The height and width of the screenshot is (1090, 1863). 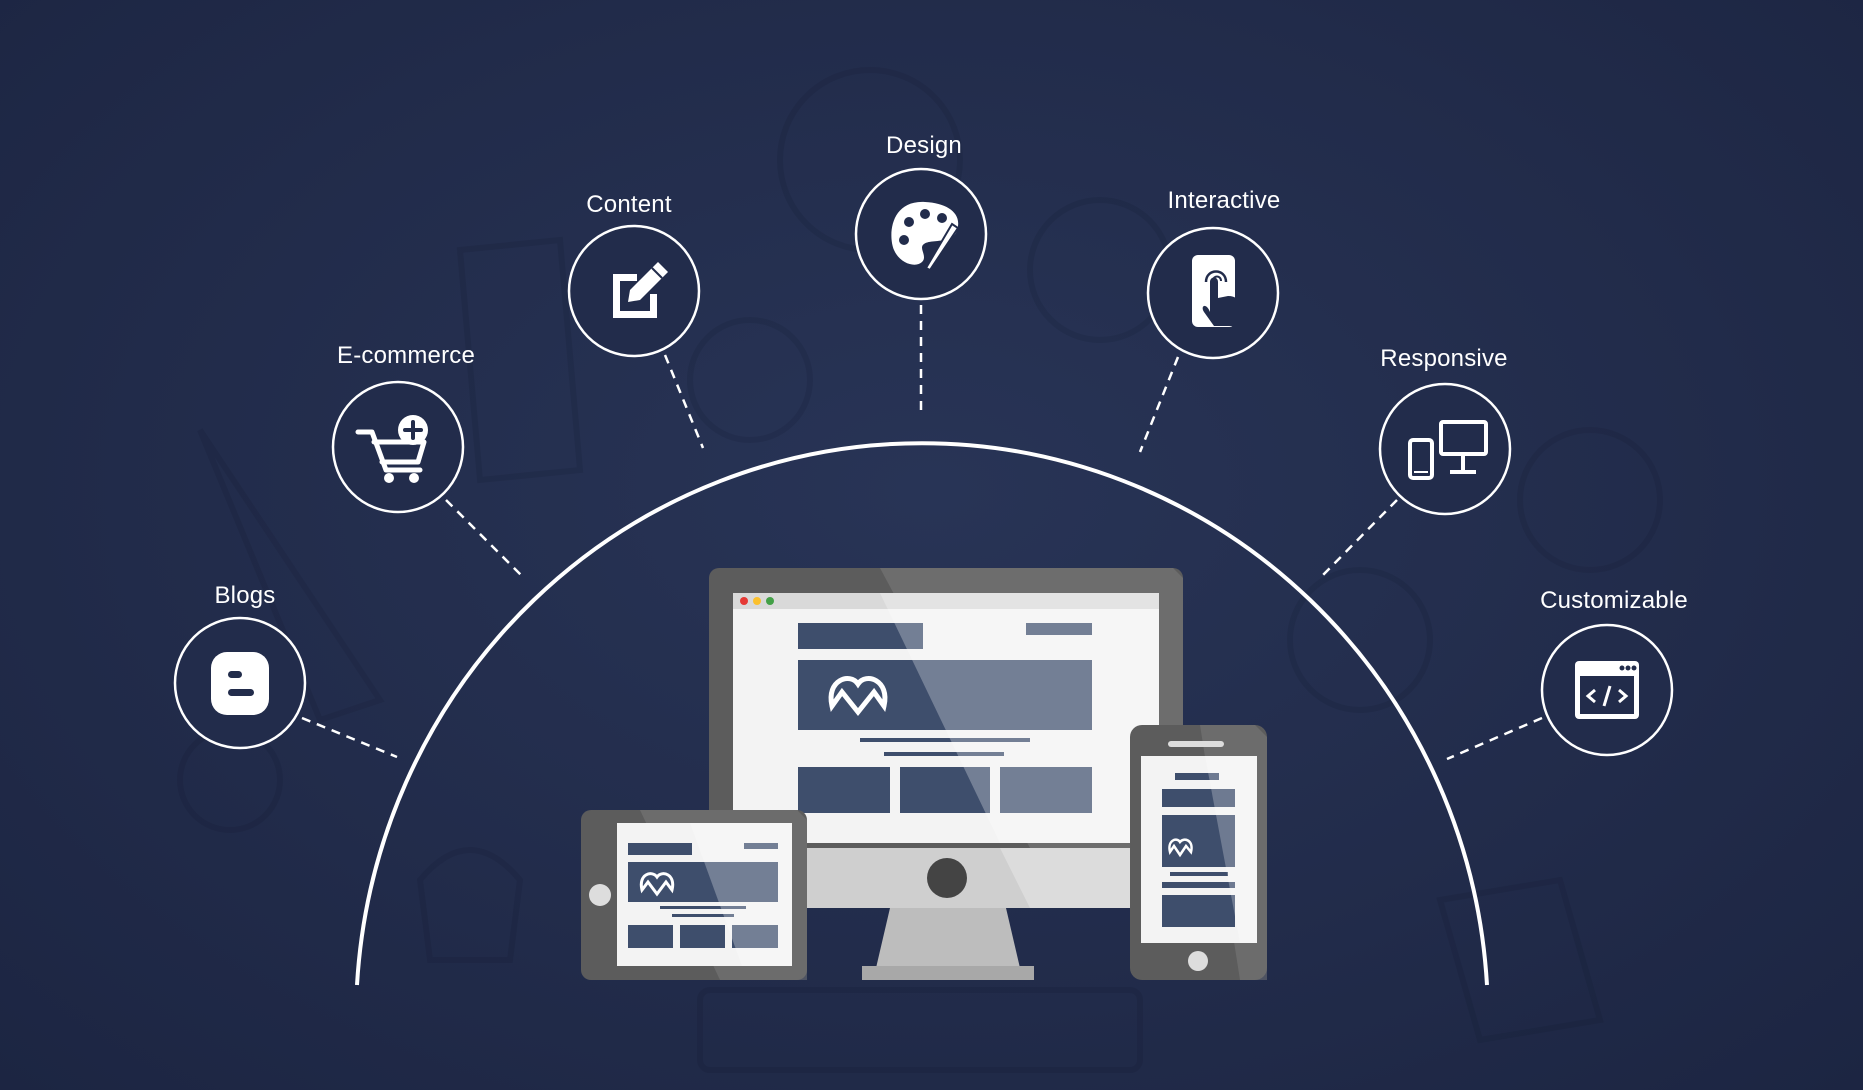 What do you see at coordinates (1494, 738) in the screenshot?
I see `connector-customizable` at bounding box center [1494, 738].